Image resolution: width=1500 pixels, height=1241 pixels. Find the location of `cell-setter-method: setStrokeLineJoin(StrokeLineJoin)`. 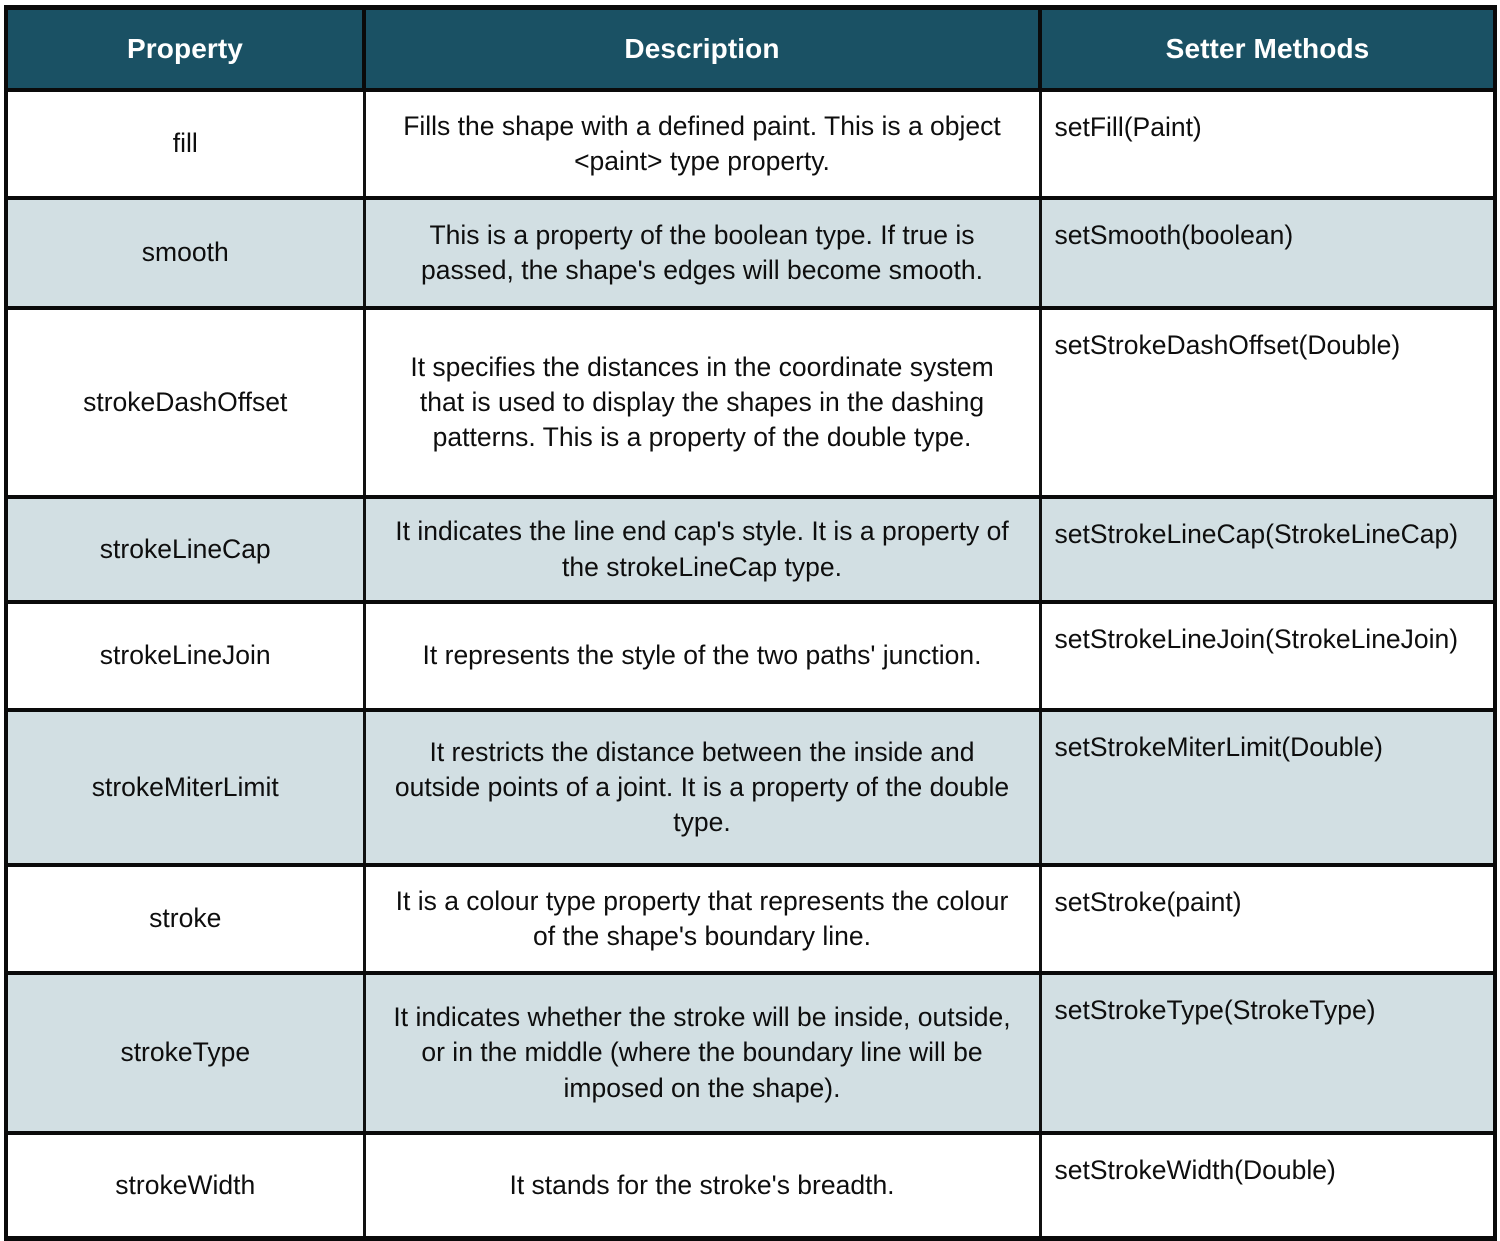

cell-setter-method: setStrokeLineJoin(StrokeLineJoin) is located at coordinates (1267, 657).